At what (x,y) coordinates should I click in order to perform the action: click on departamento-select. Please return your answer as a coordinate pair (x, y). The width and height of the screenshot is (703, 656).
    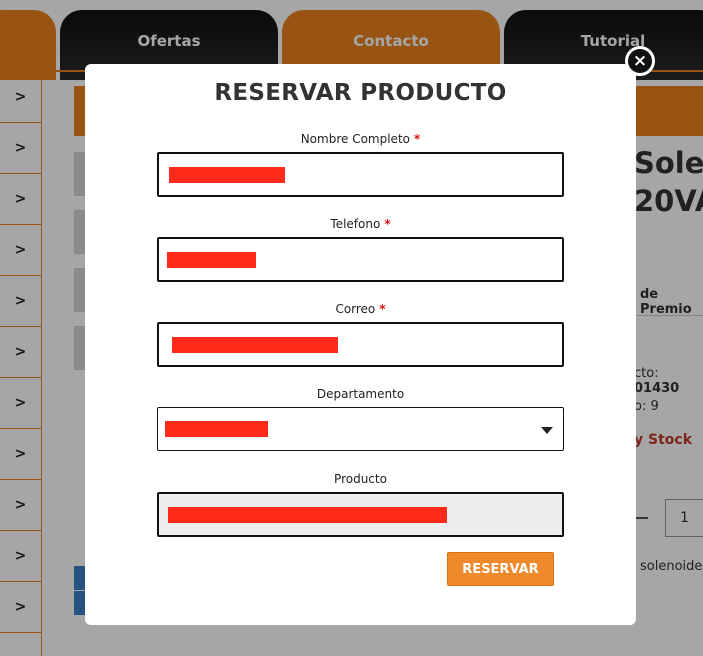
    Looking at the image, I should click on (360, 429).